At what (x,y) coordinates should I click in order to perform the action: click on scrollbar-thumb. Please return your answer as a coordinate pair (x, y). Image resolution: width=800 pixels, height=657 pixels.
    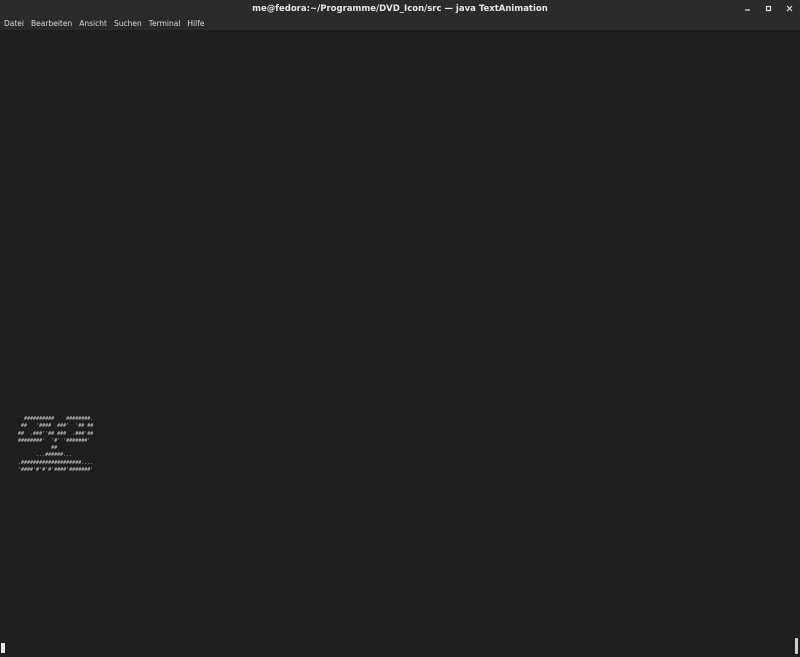
    Looking at the image, I should click on (796, 646).